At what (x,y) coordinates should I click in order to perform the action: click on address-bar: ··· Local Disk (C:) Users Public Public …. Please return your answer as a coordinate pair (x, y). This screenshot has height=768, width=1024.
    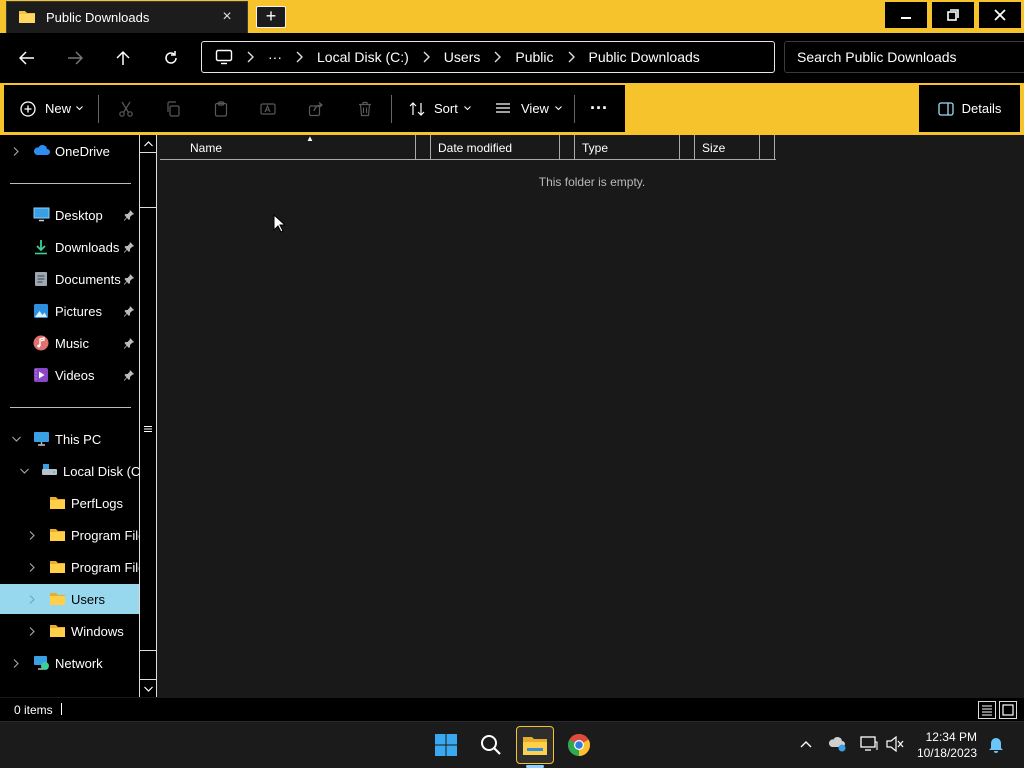
    Looking at the image, I should click on (488, 57).